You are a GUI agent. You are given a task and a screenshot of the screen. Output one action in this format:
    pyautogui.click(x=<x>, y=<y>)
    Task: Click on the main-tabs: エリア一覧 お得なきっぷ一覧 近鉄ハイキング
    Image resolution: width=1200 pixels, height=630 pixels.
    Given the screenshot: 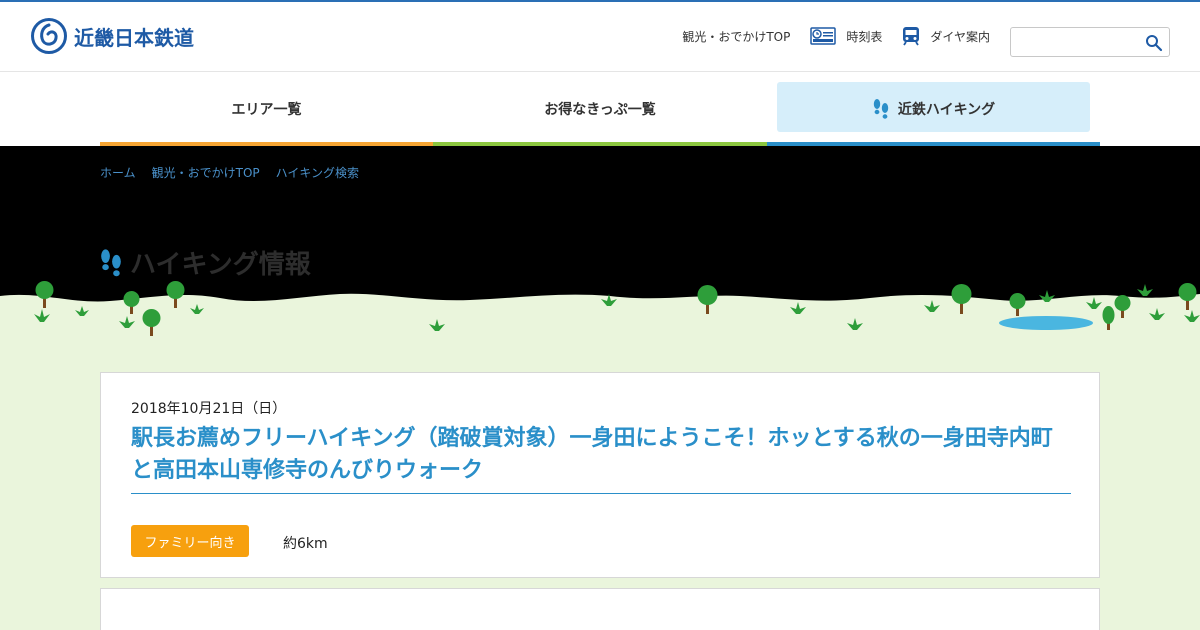 What is the action you would take?
    pyautogui.click(x=600, y=109)
    